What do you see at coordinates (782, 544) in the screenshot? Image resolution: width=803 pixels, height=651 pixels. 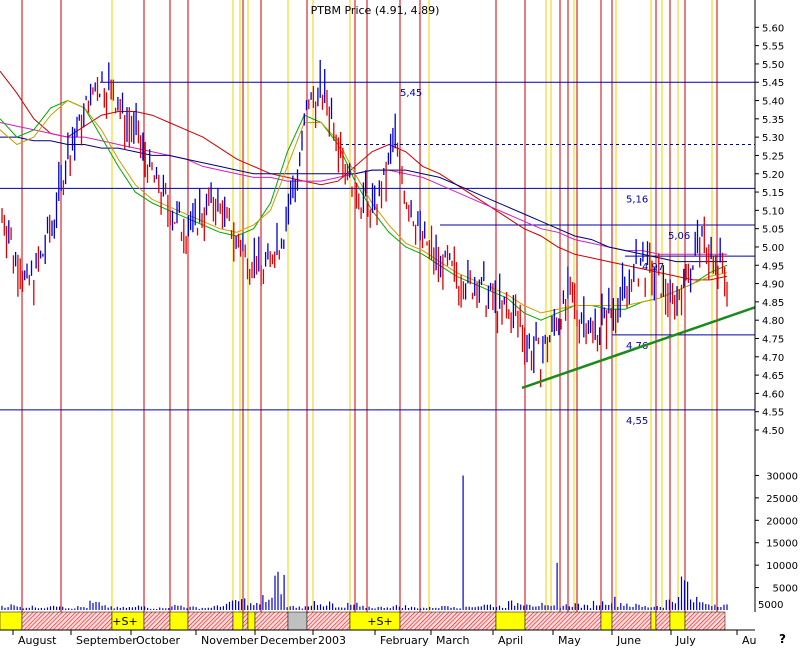 I see `volume-tick-label-3: 15000` at bounding box center [782, 544].